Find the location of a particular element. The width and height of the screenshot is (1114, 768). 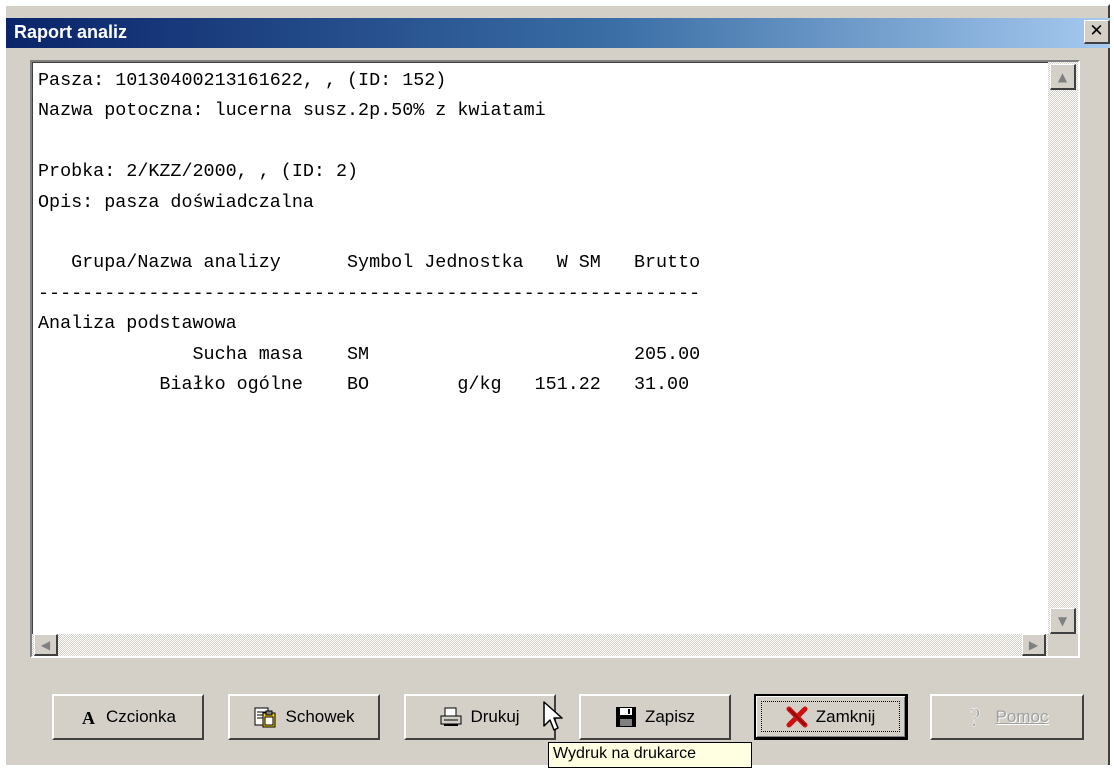

clipboard-button: Schowek is located at coordinates (304, 717).